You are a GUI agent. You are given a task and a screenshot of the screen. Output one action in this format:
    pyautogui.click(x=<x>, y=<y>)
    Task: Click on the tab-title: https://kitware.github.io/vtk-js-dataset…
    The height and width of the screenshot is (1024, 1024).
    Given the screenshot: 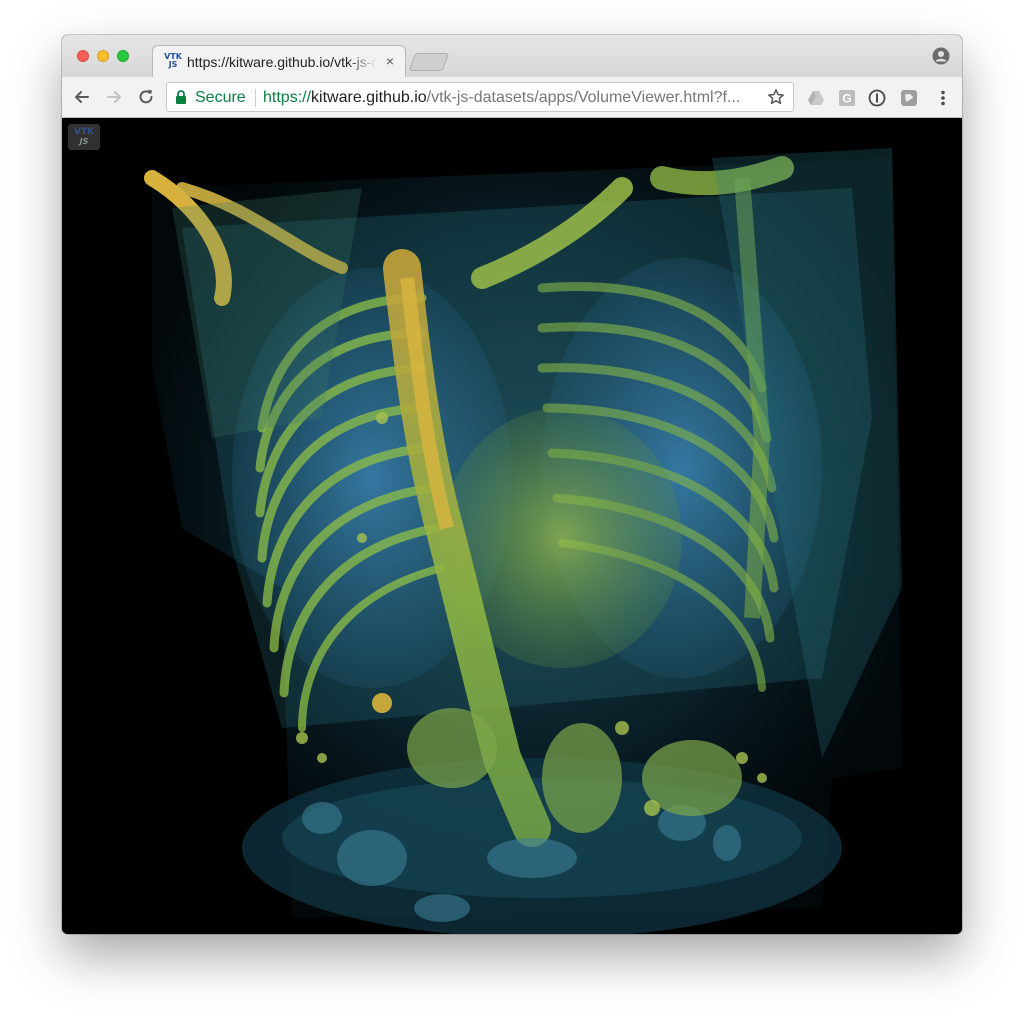 What is the action you would take?
    pyautogui.click(x=282, y=62)
    